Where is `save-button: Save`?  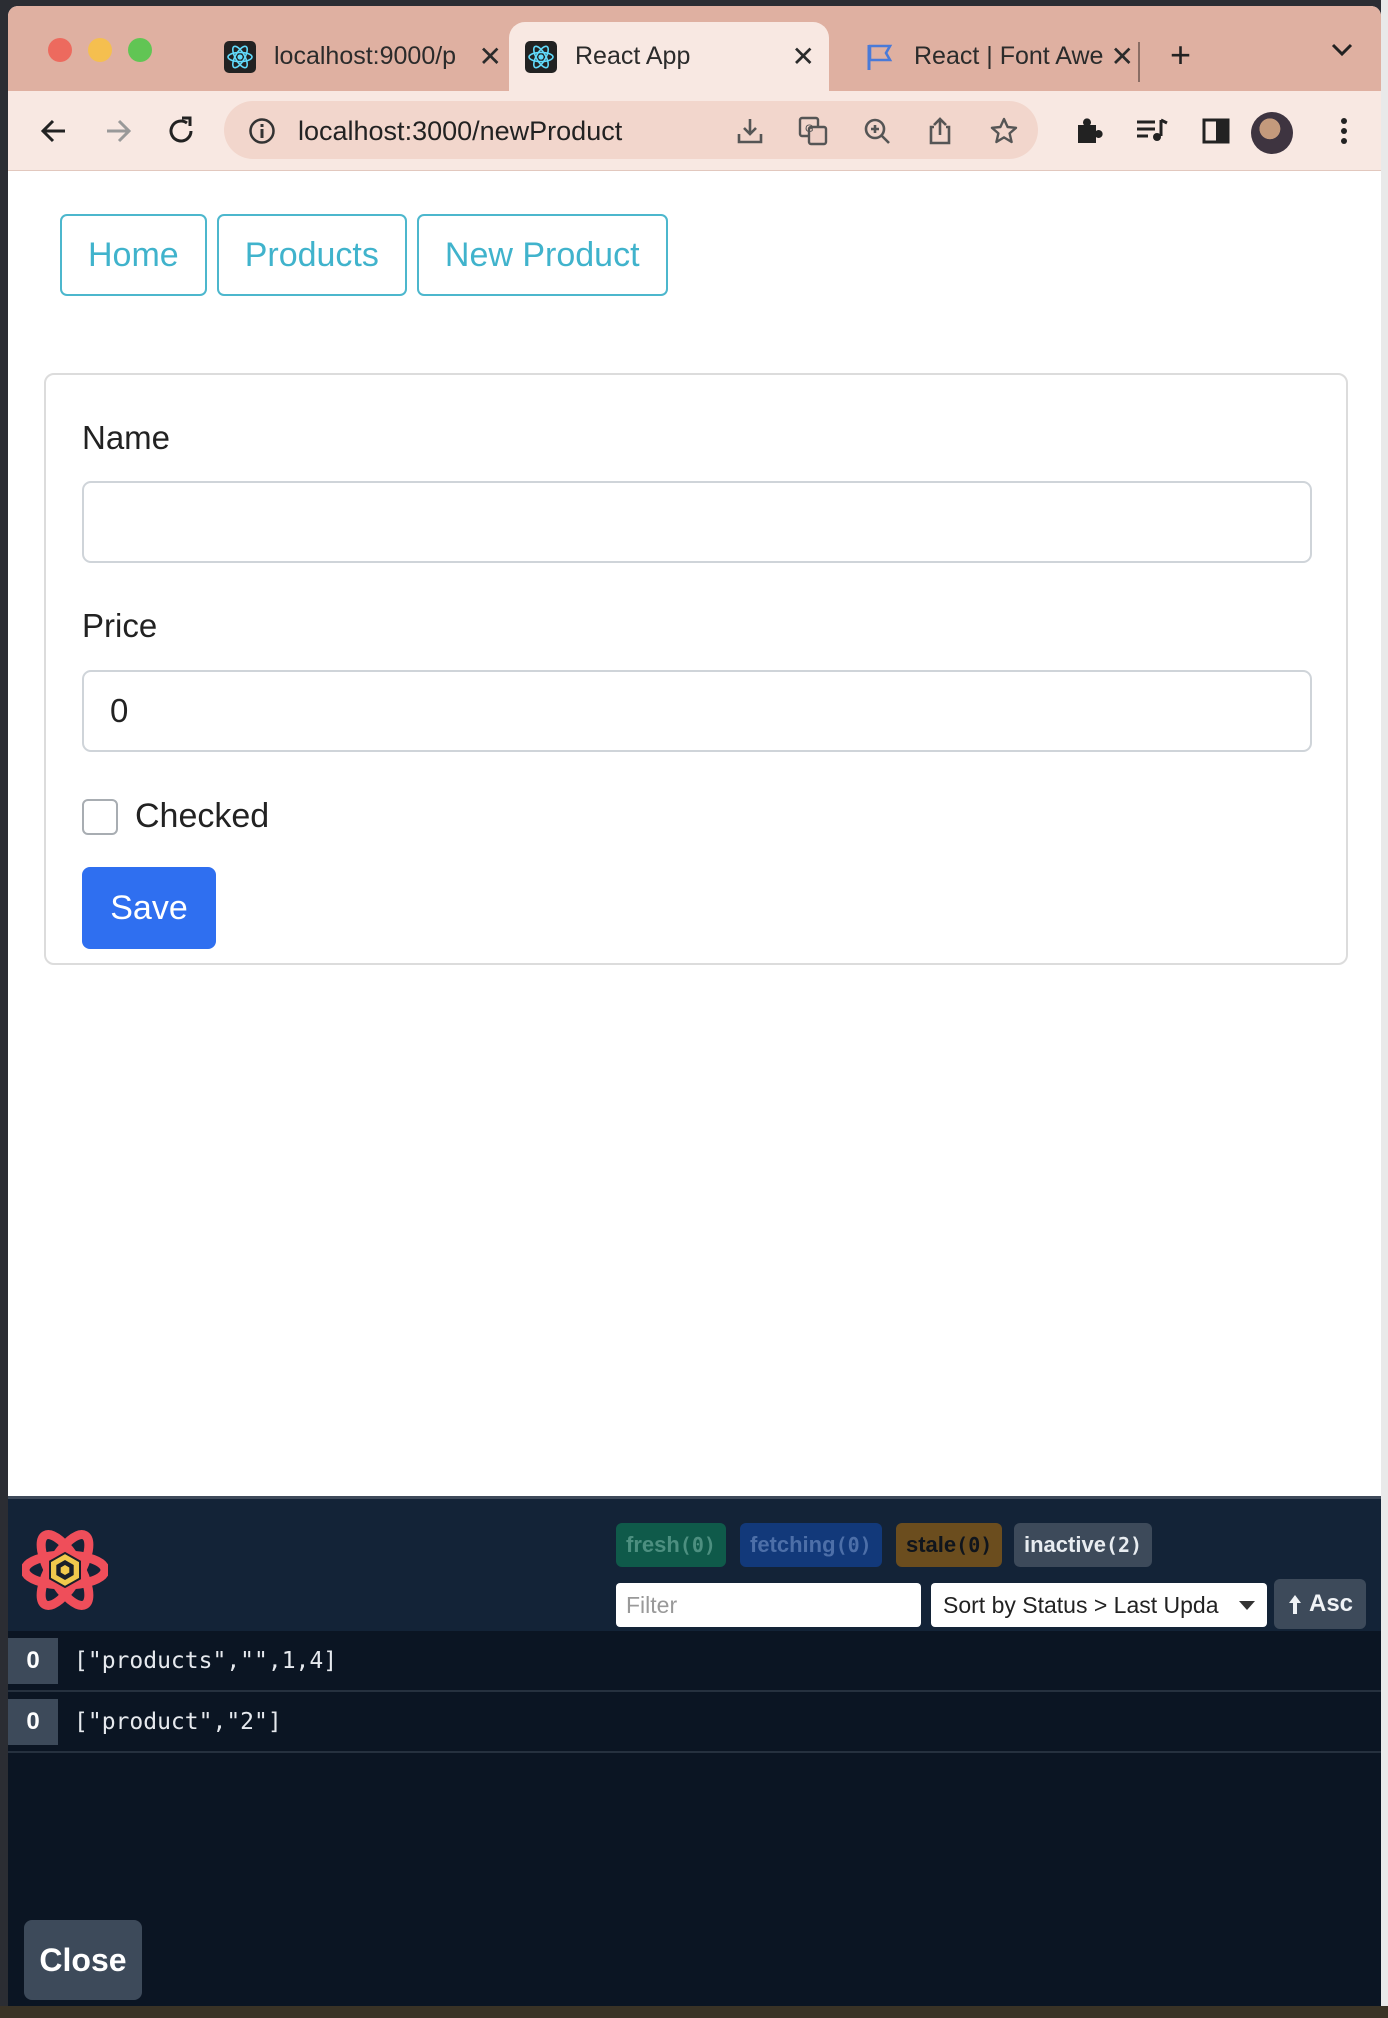 save-button: Save is located at coordinates (149, 908).